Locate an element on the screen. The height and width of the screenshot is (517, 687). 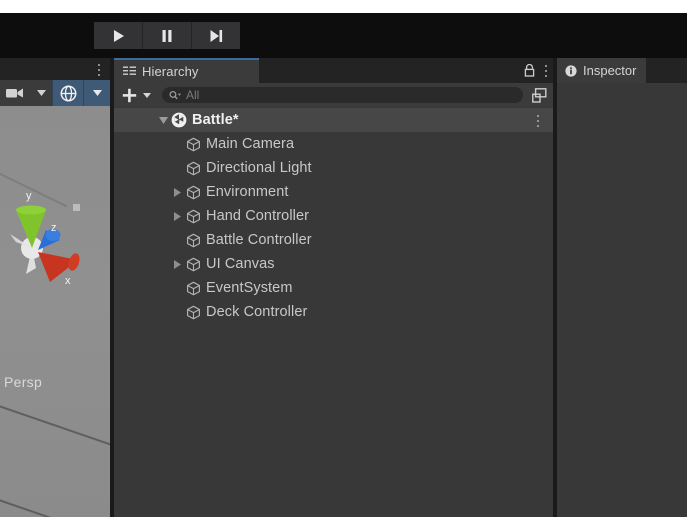
hierarchy-item-label: Hand Controller is located at coordinates (258, 216).